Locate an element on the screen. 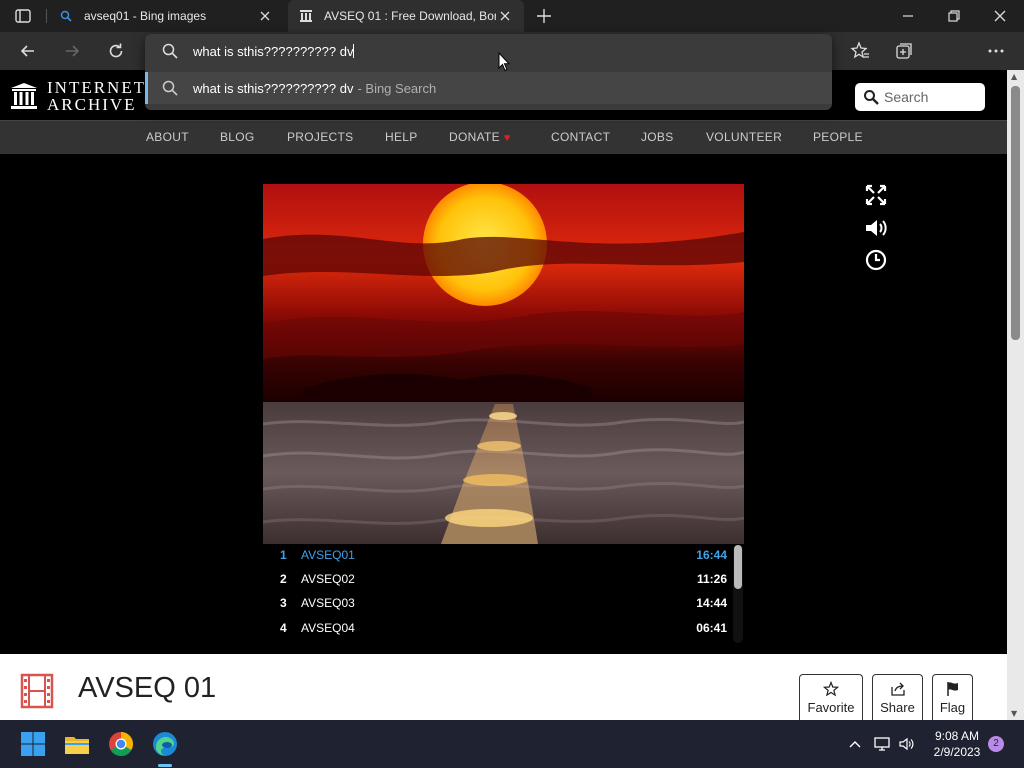 This screenshot has height=768, width=1024. chrome-icon is located at coordinates (121, 744).